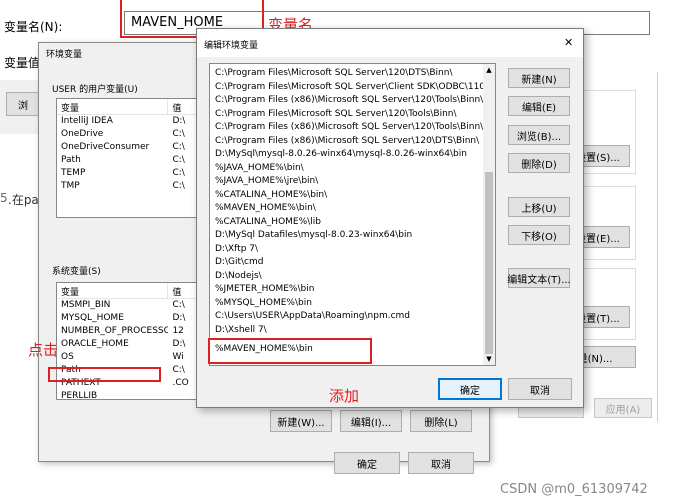 Image resolution: width=692 pixels, height=504 pixels. Describe the element at coordinates (131, 173) in the screenshot. I see `table-row: TEMP C:\` at that location.